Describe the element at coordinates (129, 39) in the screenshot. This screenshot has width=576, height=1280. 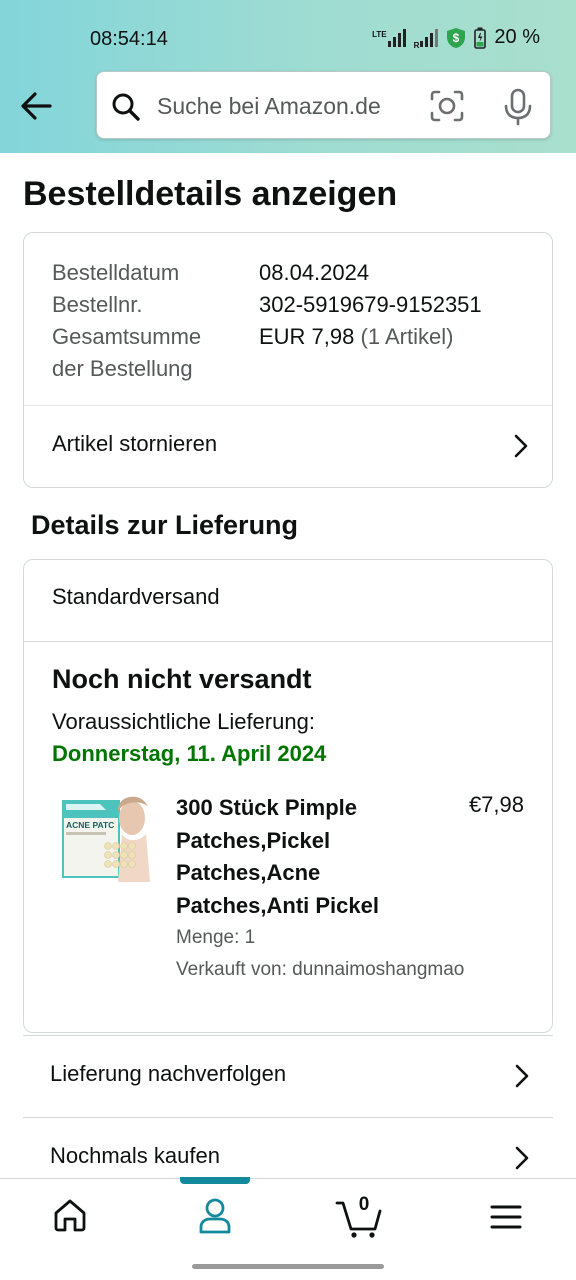
I see `status-time: 08:54:14` at that location.